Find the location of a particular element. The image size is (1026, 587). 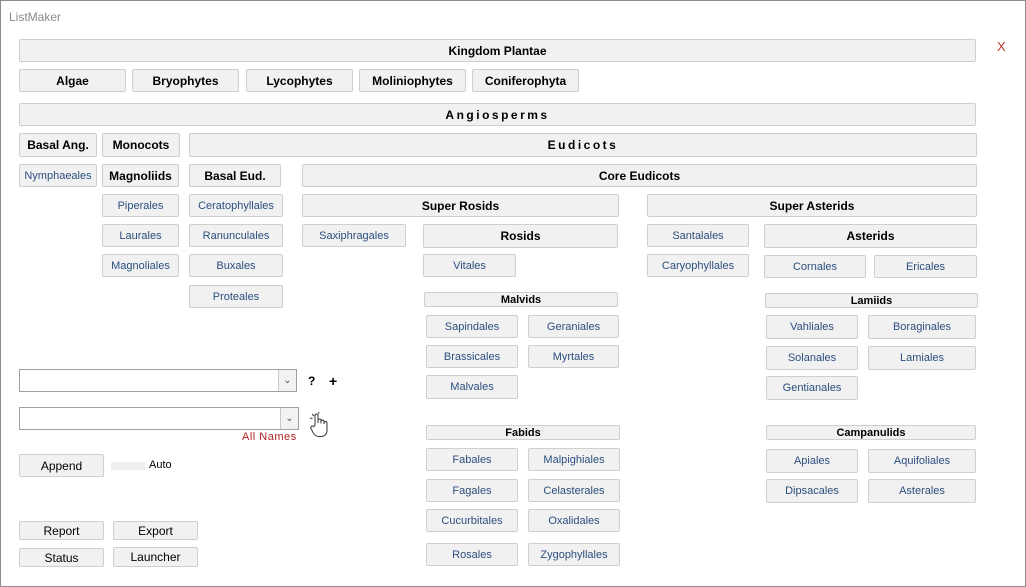

auto-label: Auto is located at coordinates (160, 465).